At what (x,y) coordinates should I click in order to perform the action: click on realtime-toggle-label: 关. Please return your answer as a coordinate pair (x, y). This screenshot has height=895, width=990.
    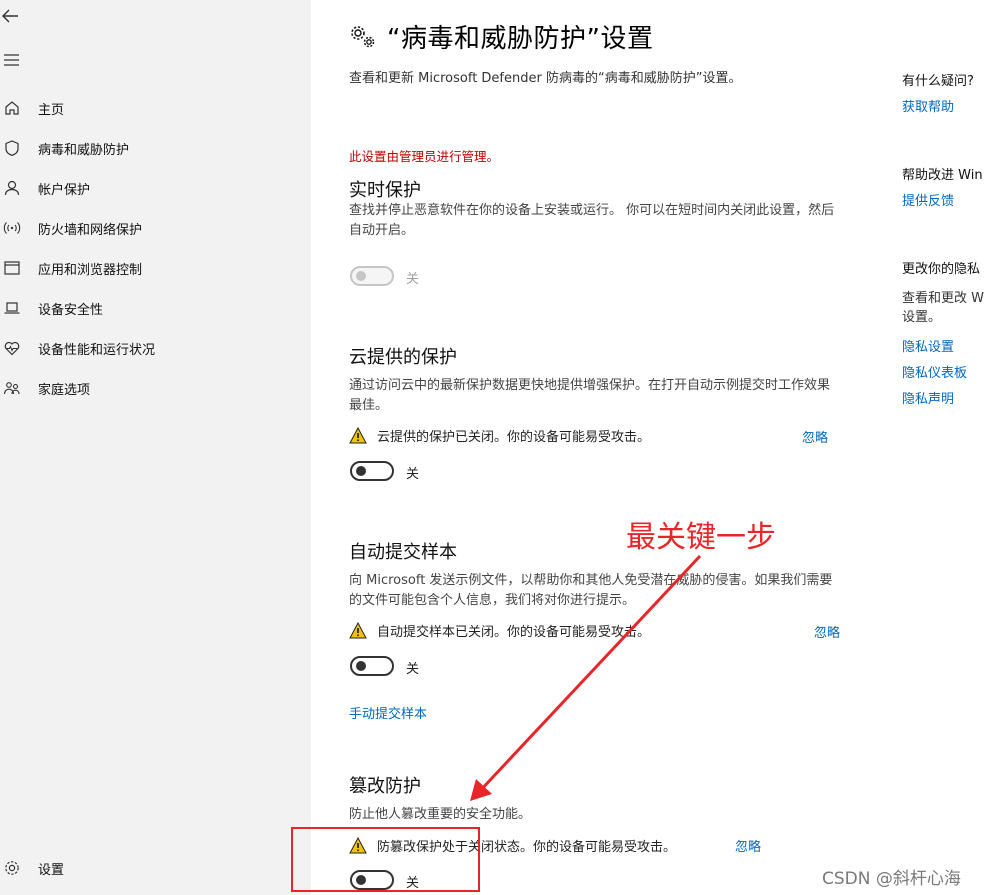
    Looking at the image, I should click on (413, 279).